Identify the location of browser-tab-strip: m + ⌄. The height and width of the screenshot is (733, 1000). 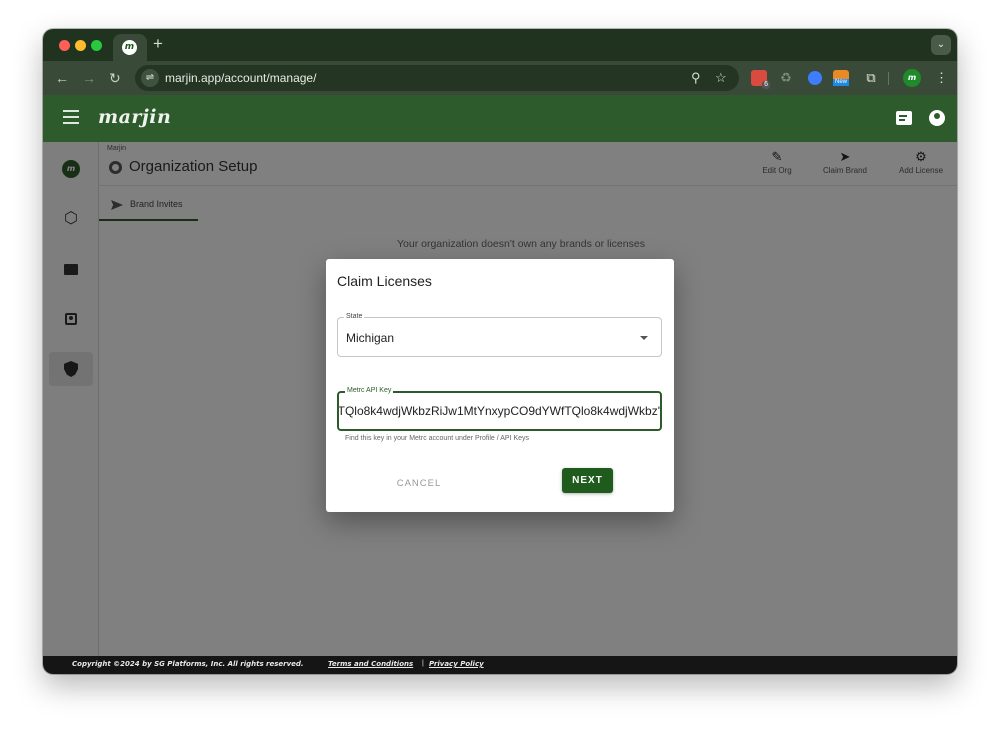
(500, 45).